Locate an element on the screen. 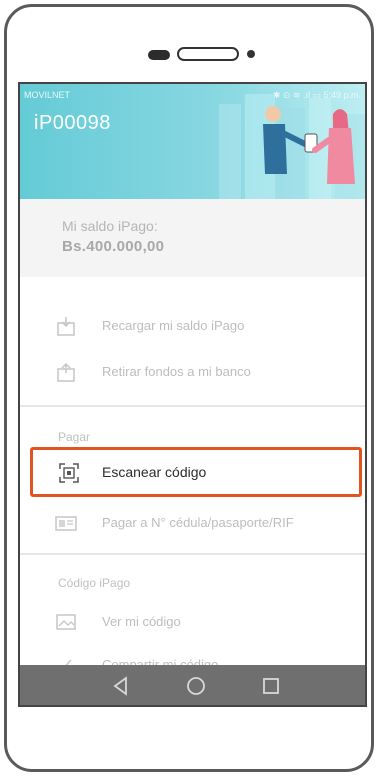 The width and height of the screenshot is (382, 780). wallet-in-icon is located at coordinates (66, 326).